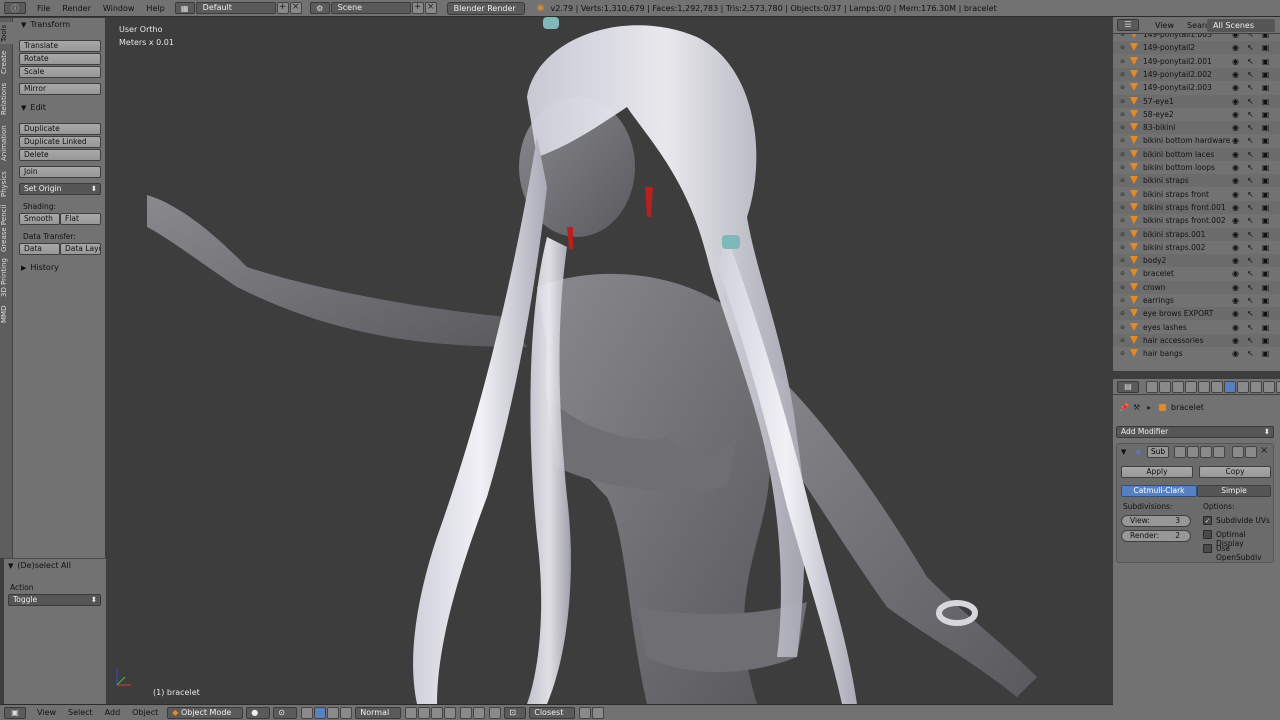  Describe the element at coordinates (60, 89) in the screenshot. I see `mirror-button: Mirror` at that location.